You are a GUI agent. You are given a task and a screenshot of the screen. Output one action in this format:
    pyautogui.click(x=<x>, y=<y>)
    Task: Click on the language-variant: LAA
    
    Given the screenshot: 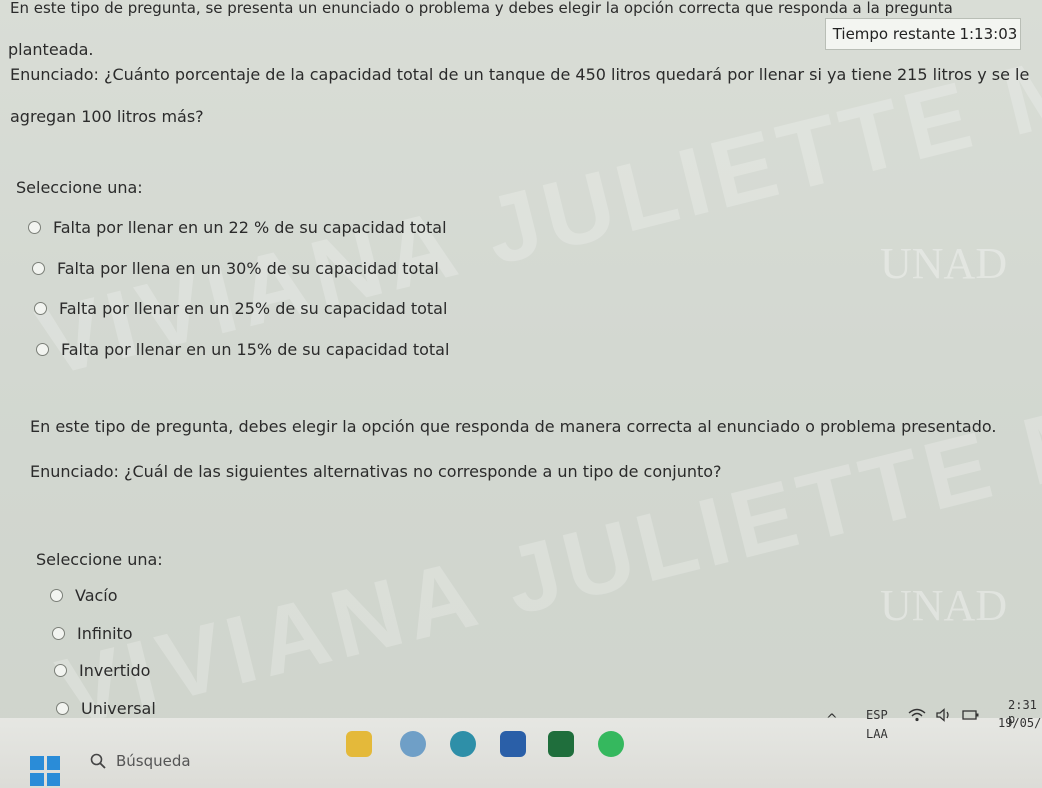 What is the action you would take?
    pyautogui.click(x=877, y=734)
    